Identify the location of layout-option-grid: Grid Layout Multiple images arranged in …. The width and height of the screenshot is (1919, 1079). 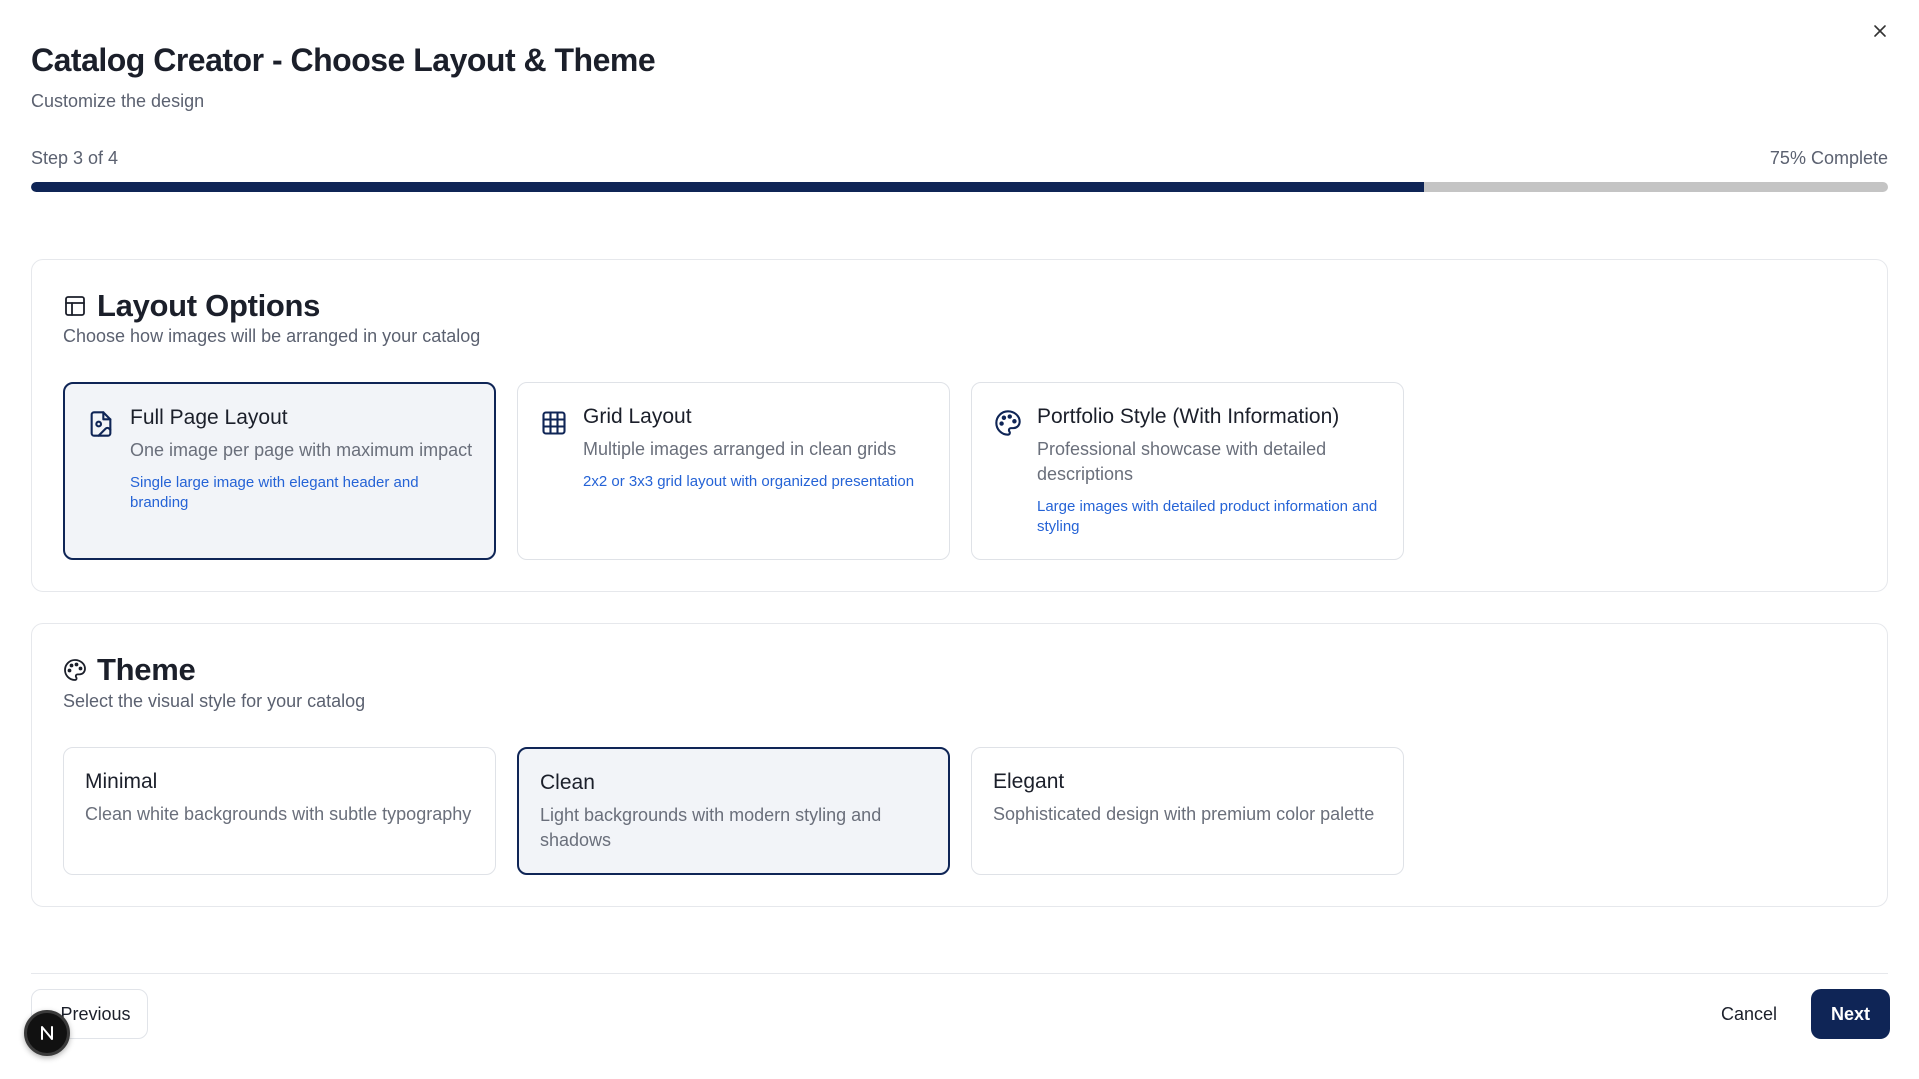
(733, 471).